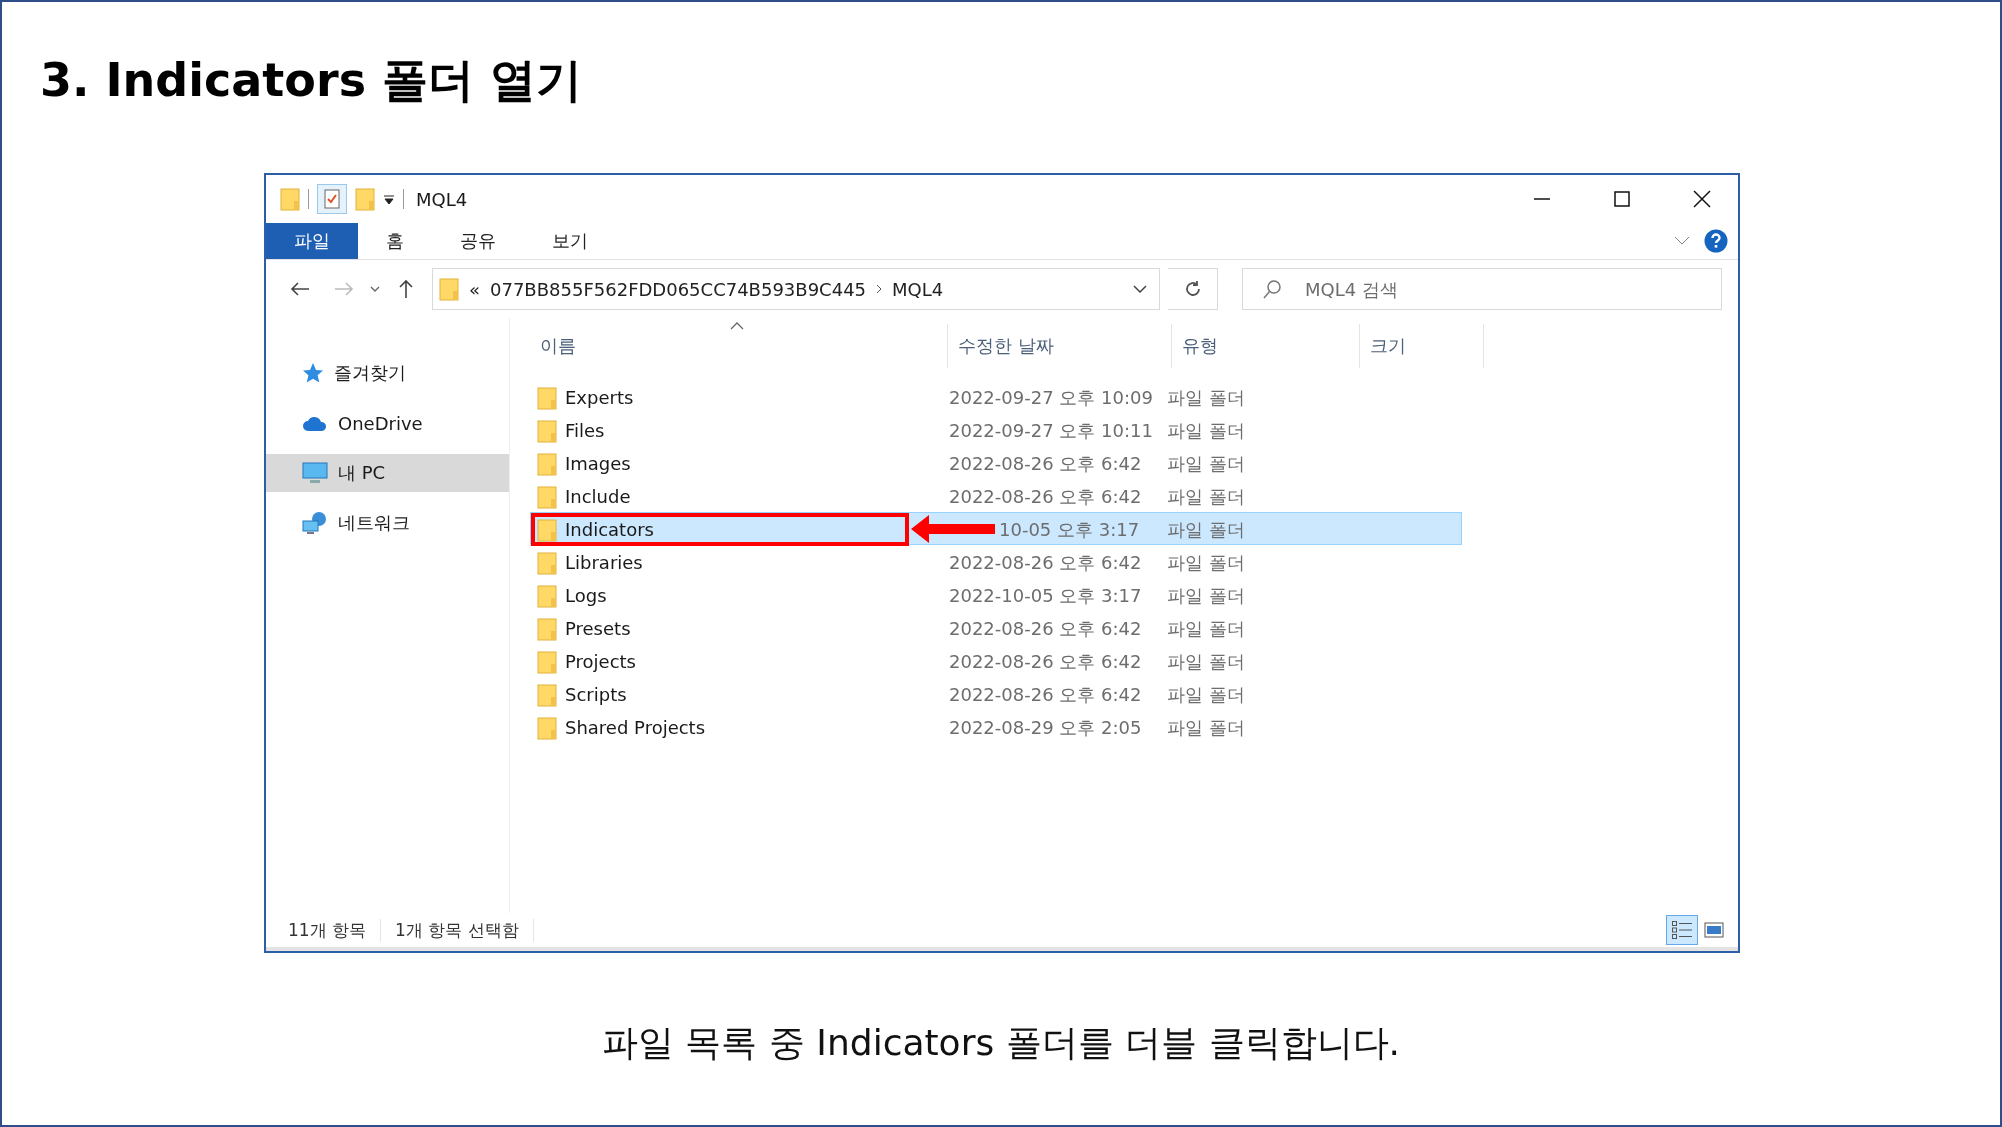 This screenshot has height=1127, width=2002. What do you see at coordinates (464, 930) in the screenshot?
I see `selection-count: 1개 항목 선택함` at bounding box center [464, 930].